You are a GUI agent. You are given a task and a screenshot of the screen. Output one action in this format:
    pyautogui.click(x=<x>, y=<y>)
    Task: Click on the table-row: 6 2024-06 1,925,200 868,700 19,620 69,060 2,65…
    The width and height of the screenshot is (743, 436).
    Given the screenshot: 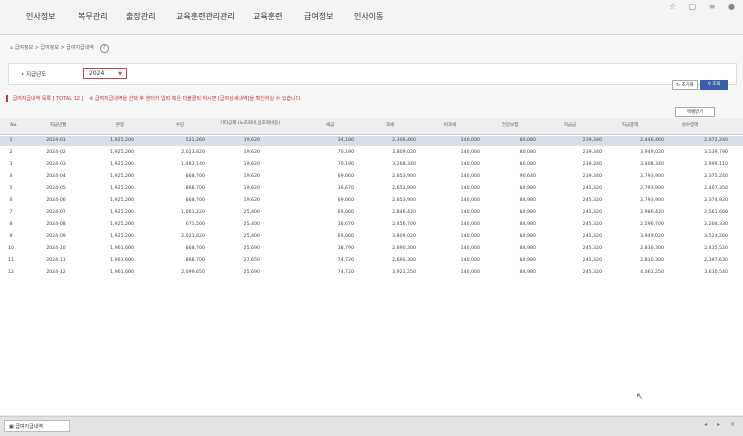 What is the action you would take?
    pyautogui.click(x=371, y=201)
    